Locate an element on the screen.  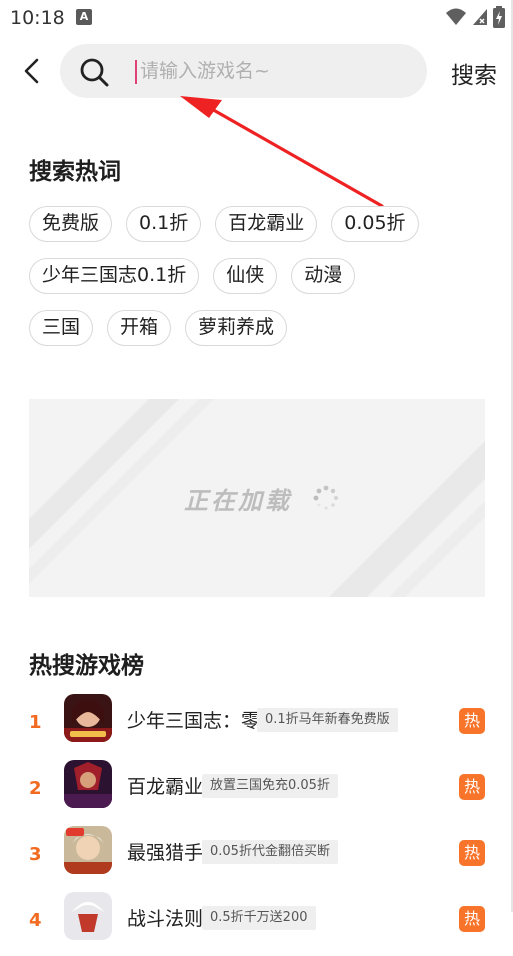
chip-hot-word: 0.1折 is located at coordinates (164, 224).